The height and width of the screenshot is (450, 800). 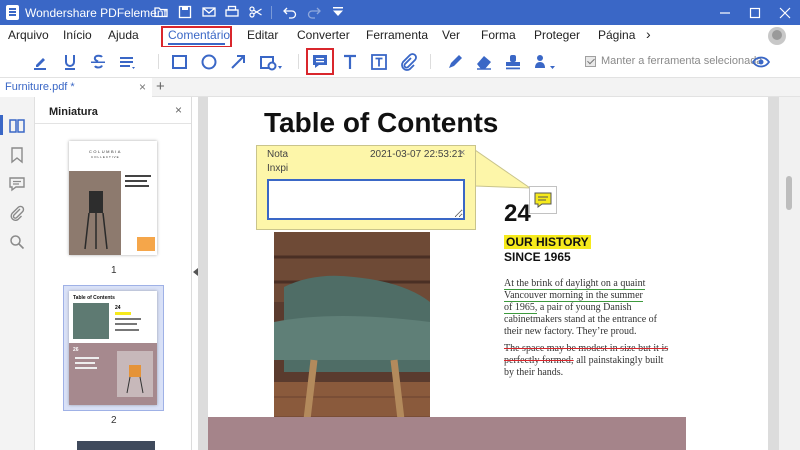 What do you see at coordinates (232, 12) in the screenshot?
I see `print-icon` at bounding box center [232, 12].